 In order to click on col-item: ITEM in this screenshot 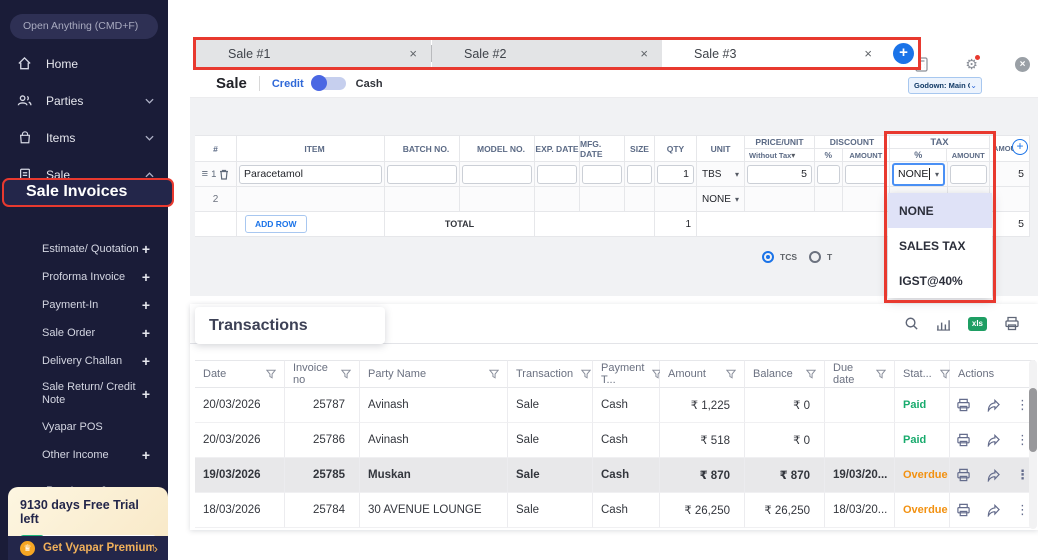, I will do `click(311, 148)`.